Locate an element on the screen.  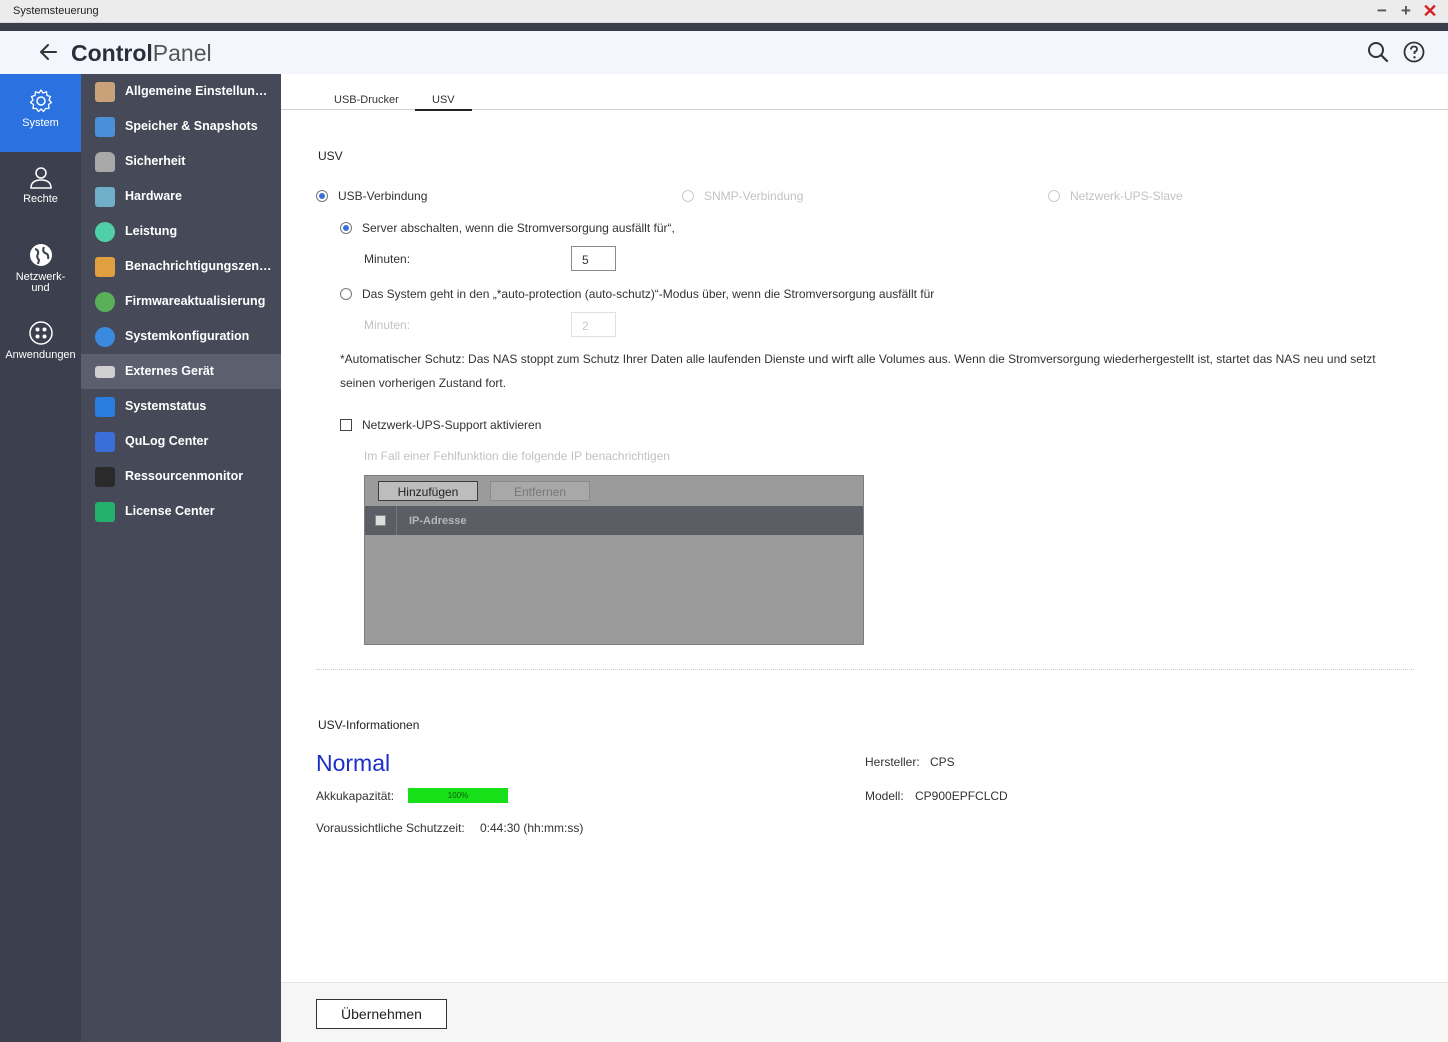
usv-section-title: USV is located at coordinates (330, 156).